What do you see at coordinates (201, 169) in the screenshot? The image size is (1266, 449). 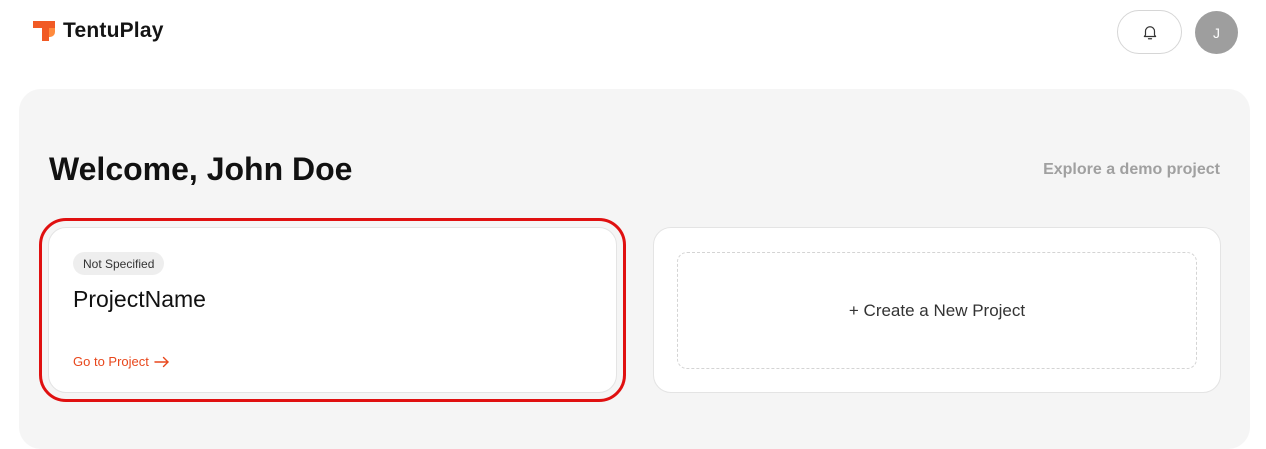 I see `welcome-heading: Welcome, John Doe` at bounding box center [201, 169].